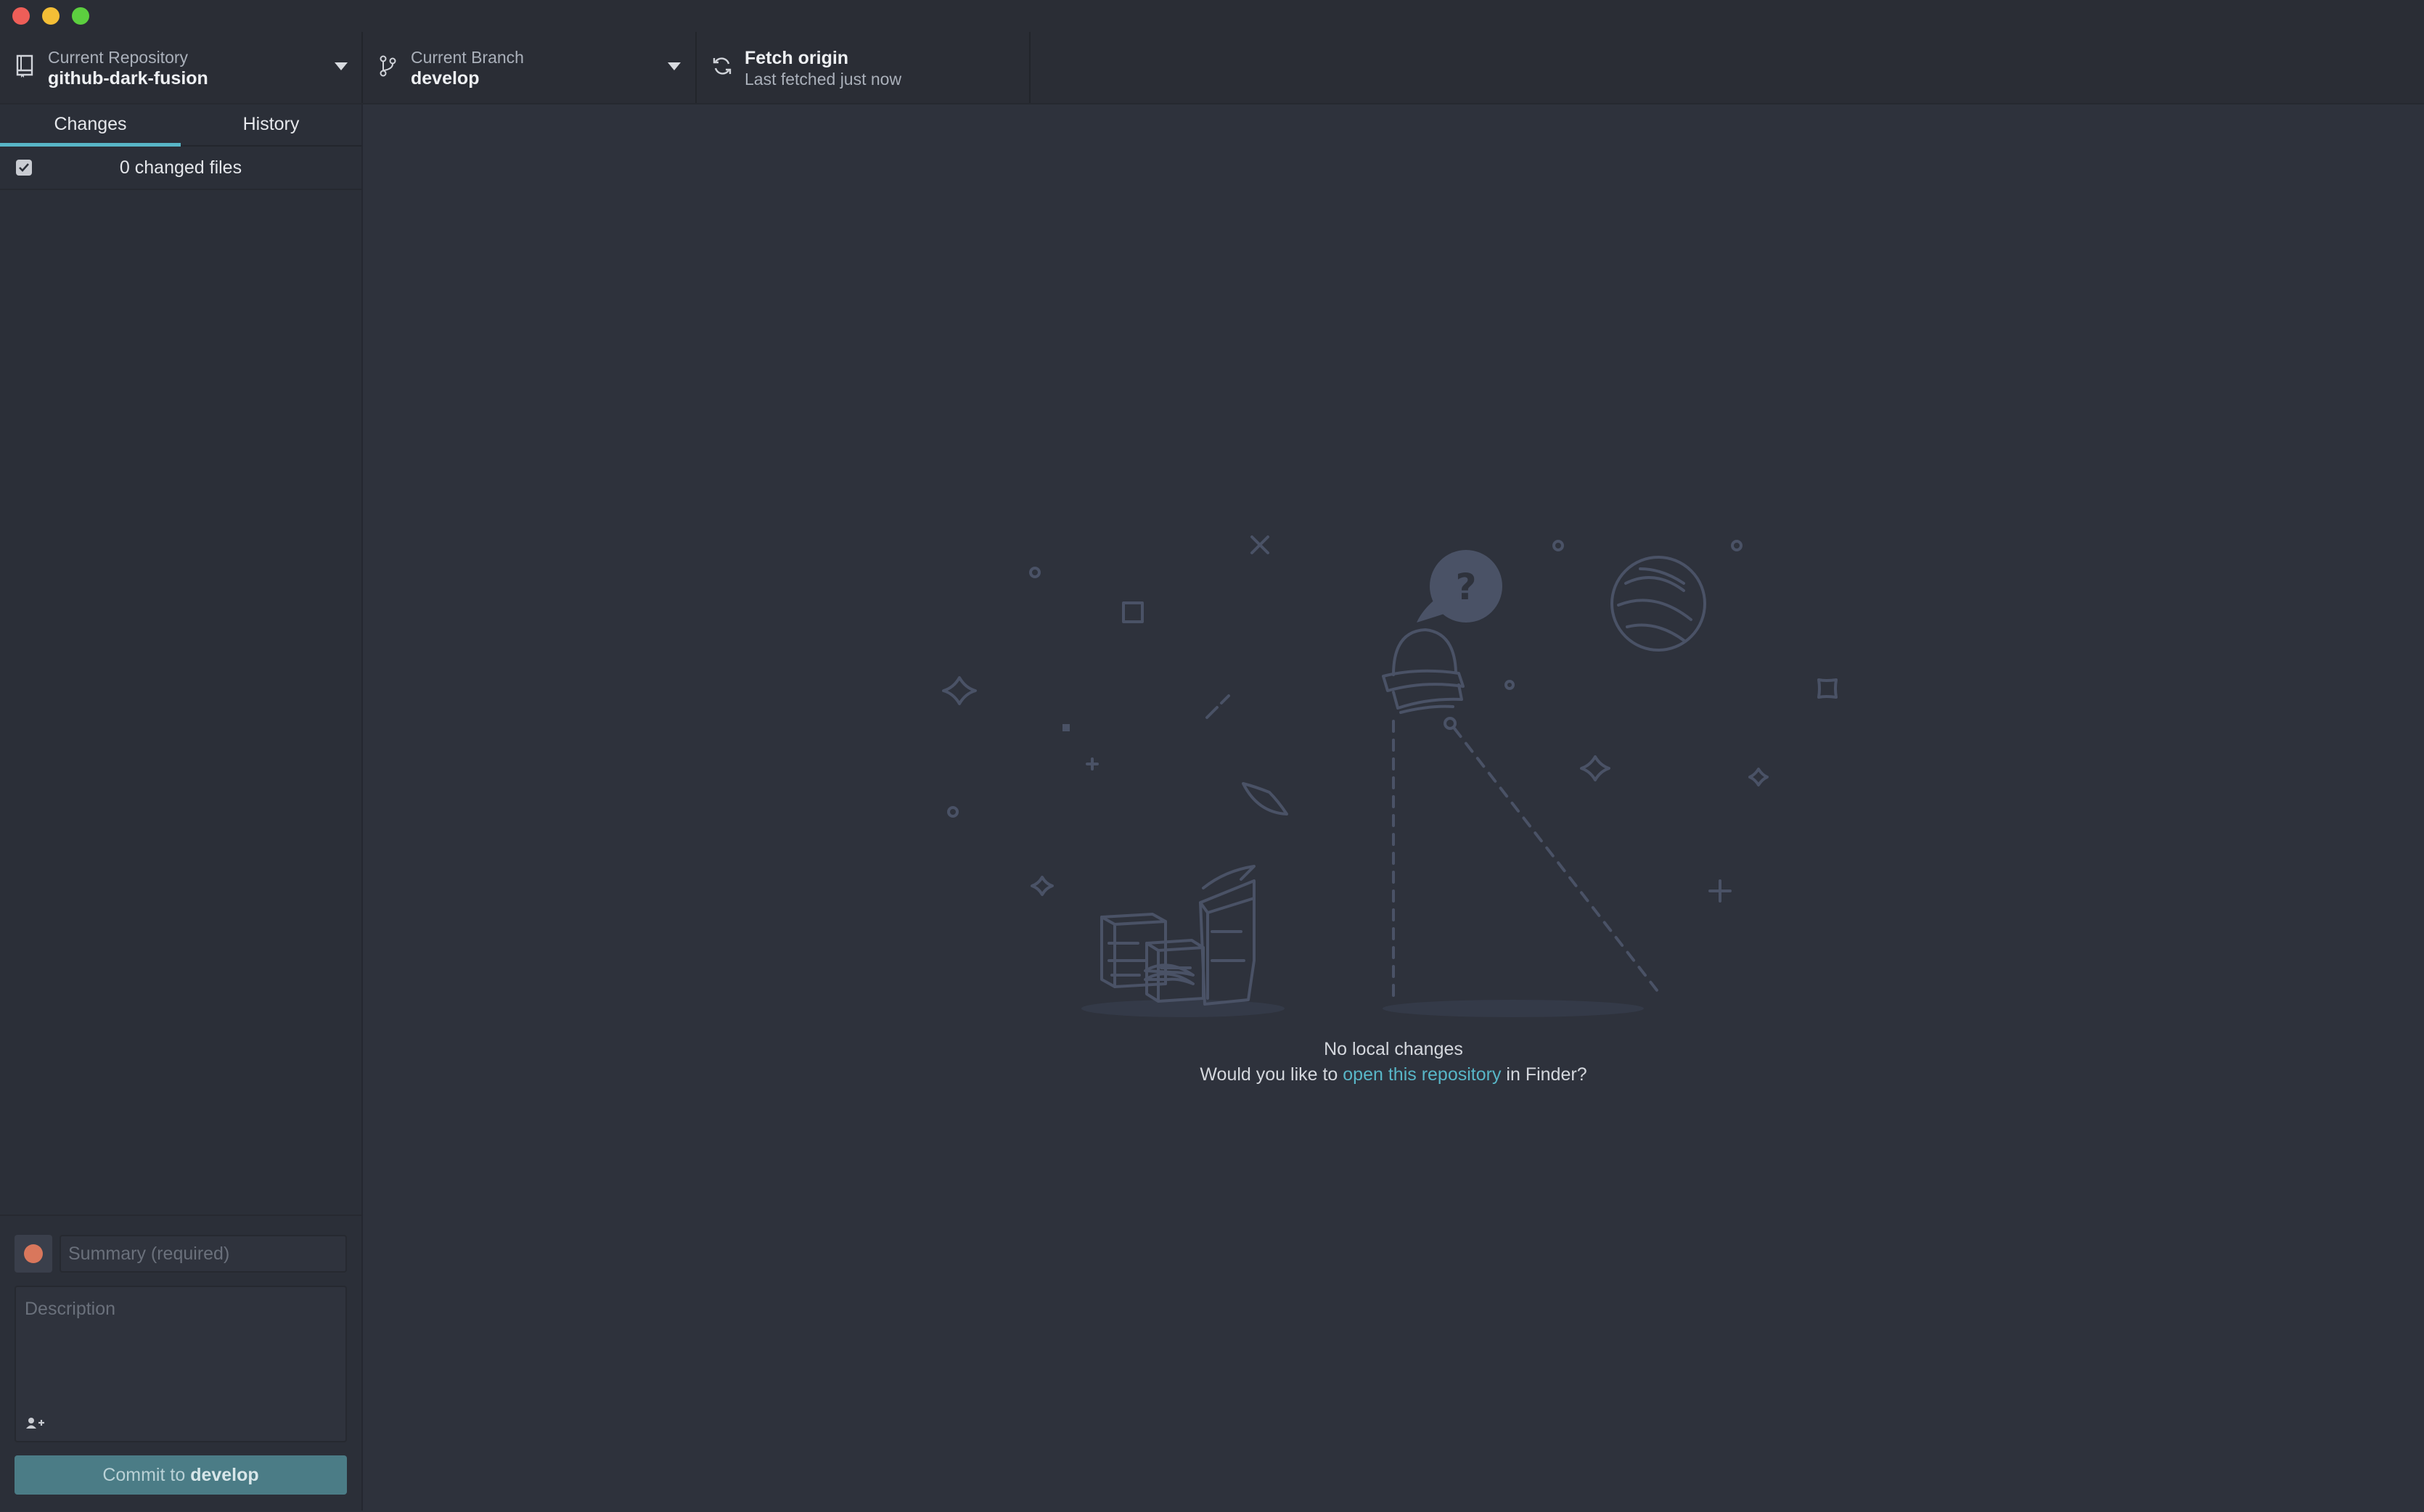 Image resolution: width=2424 pixels, height=1512 pixels. What do you see at coordinates (864, 68) in the screenshot?
I see `fetch-origin-button: Fetch origin Last fetched just now` at bounding box center [864, 68].